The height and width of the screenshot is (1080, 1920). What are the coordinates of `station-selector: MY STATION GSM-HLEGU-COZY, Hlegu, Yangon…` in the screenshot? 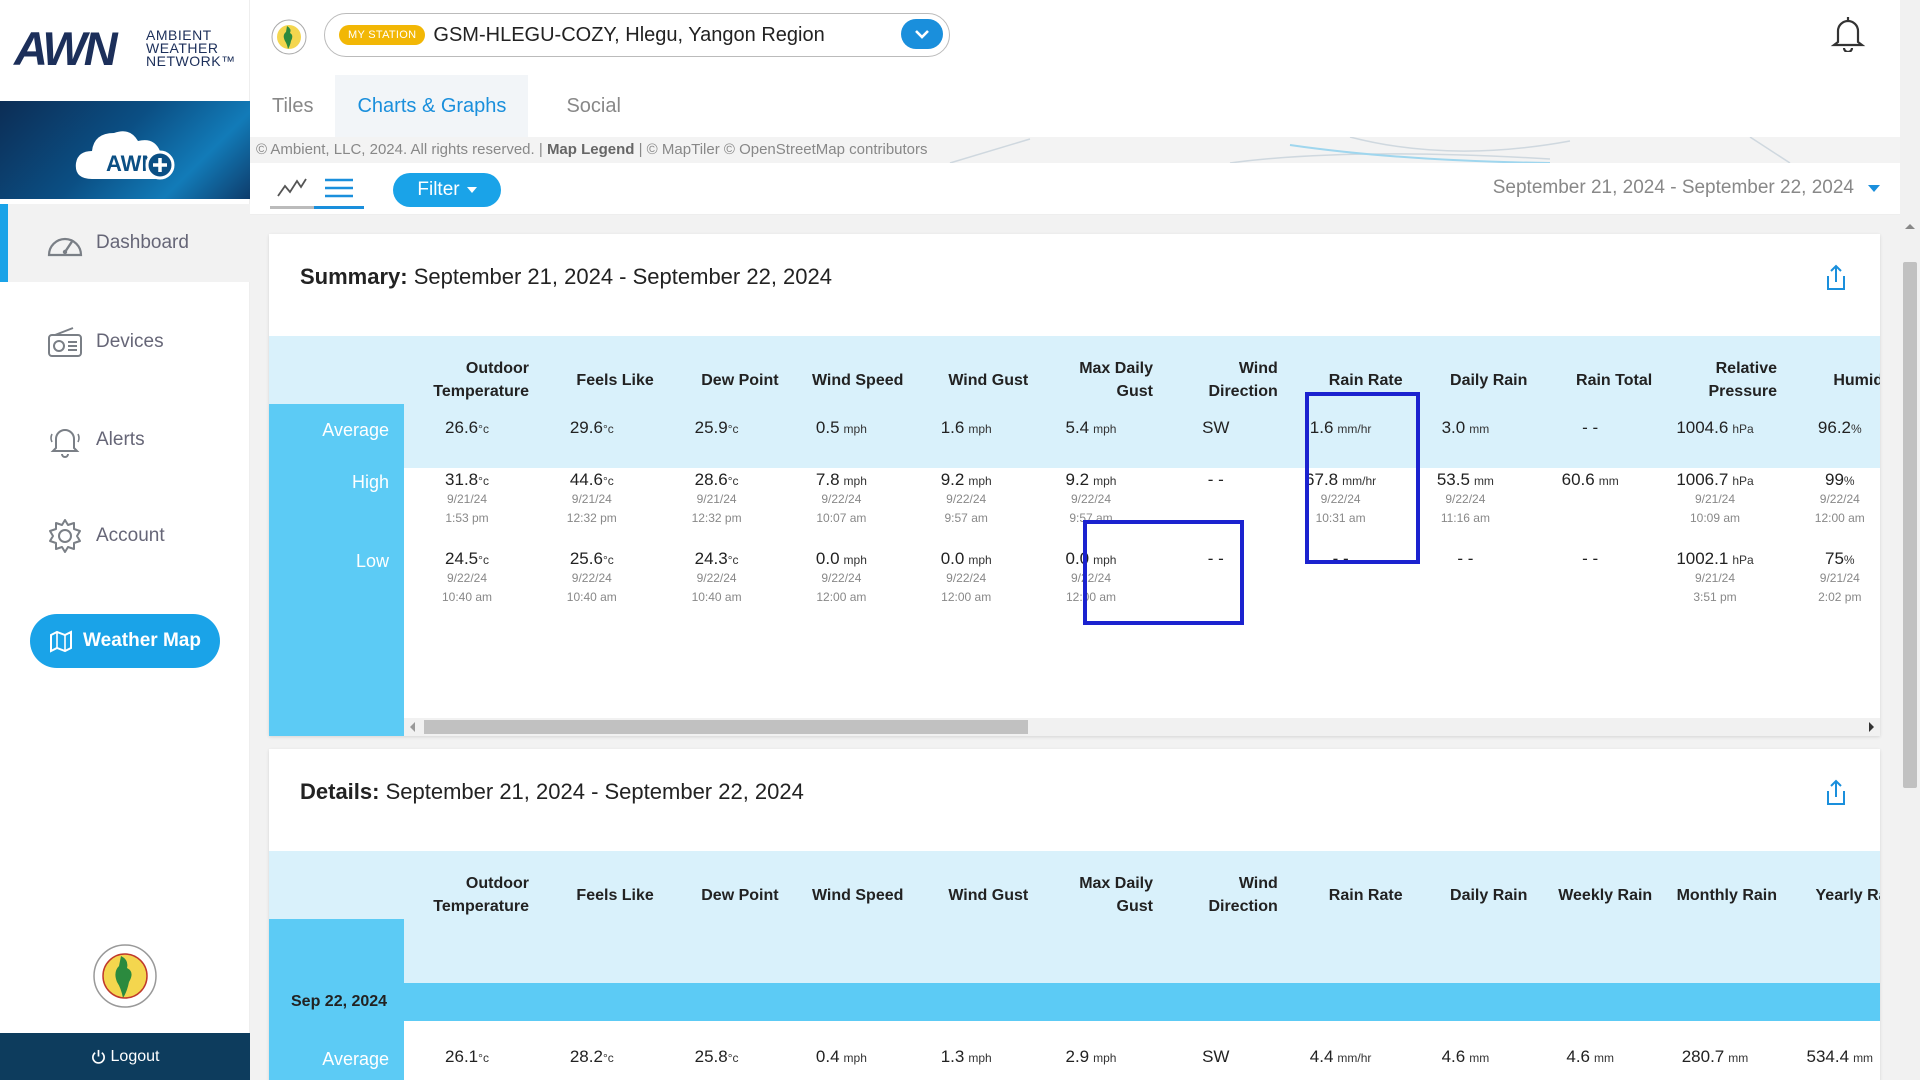 It's located at (637, 35).